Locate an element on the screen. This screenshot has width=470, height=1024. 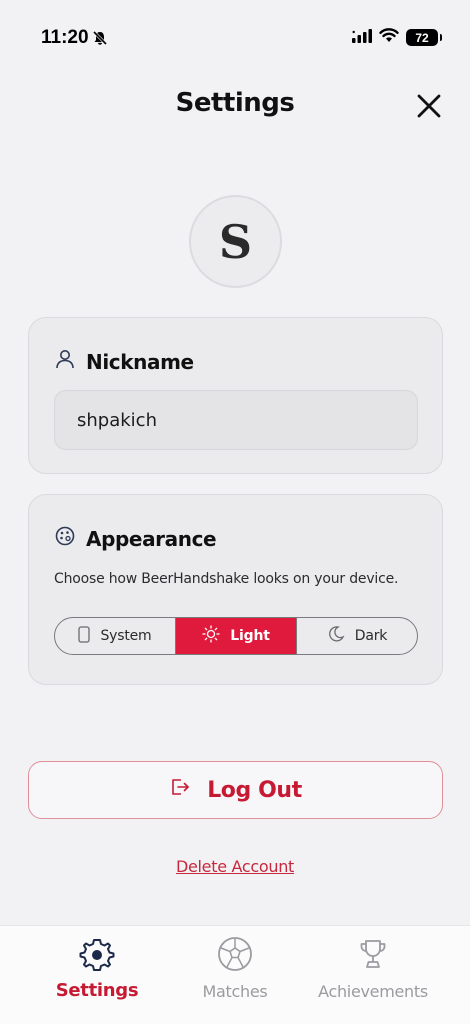
theme-option-system: System is located at coordinates (115, 636).